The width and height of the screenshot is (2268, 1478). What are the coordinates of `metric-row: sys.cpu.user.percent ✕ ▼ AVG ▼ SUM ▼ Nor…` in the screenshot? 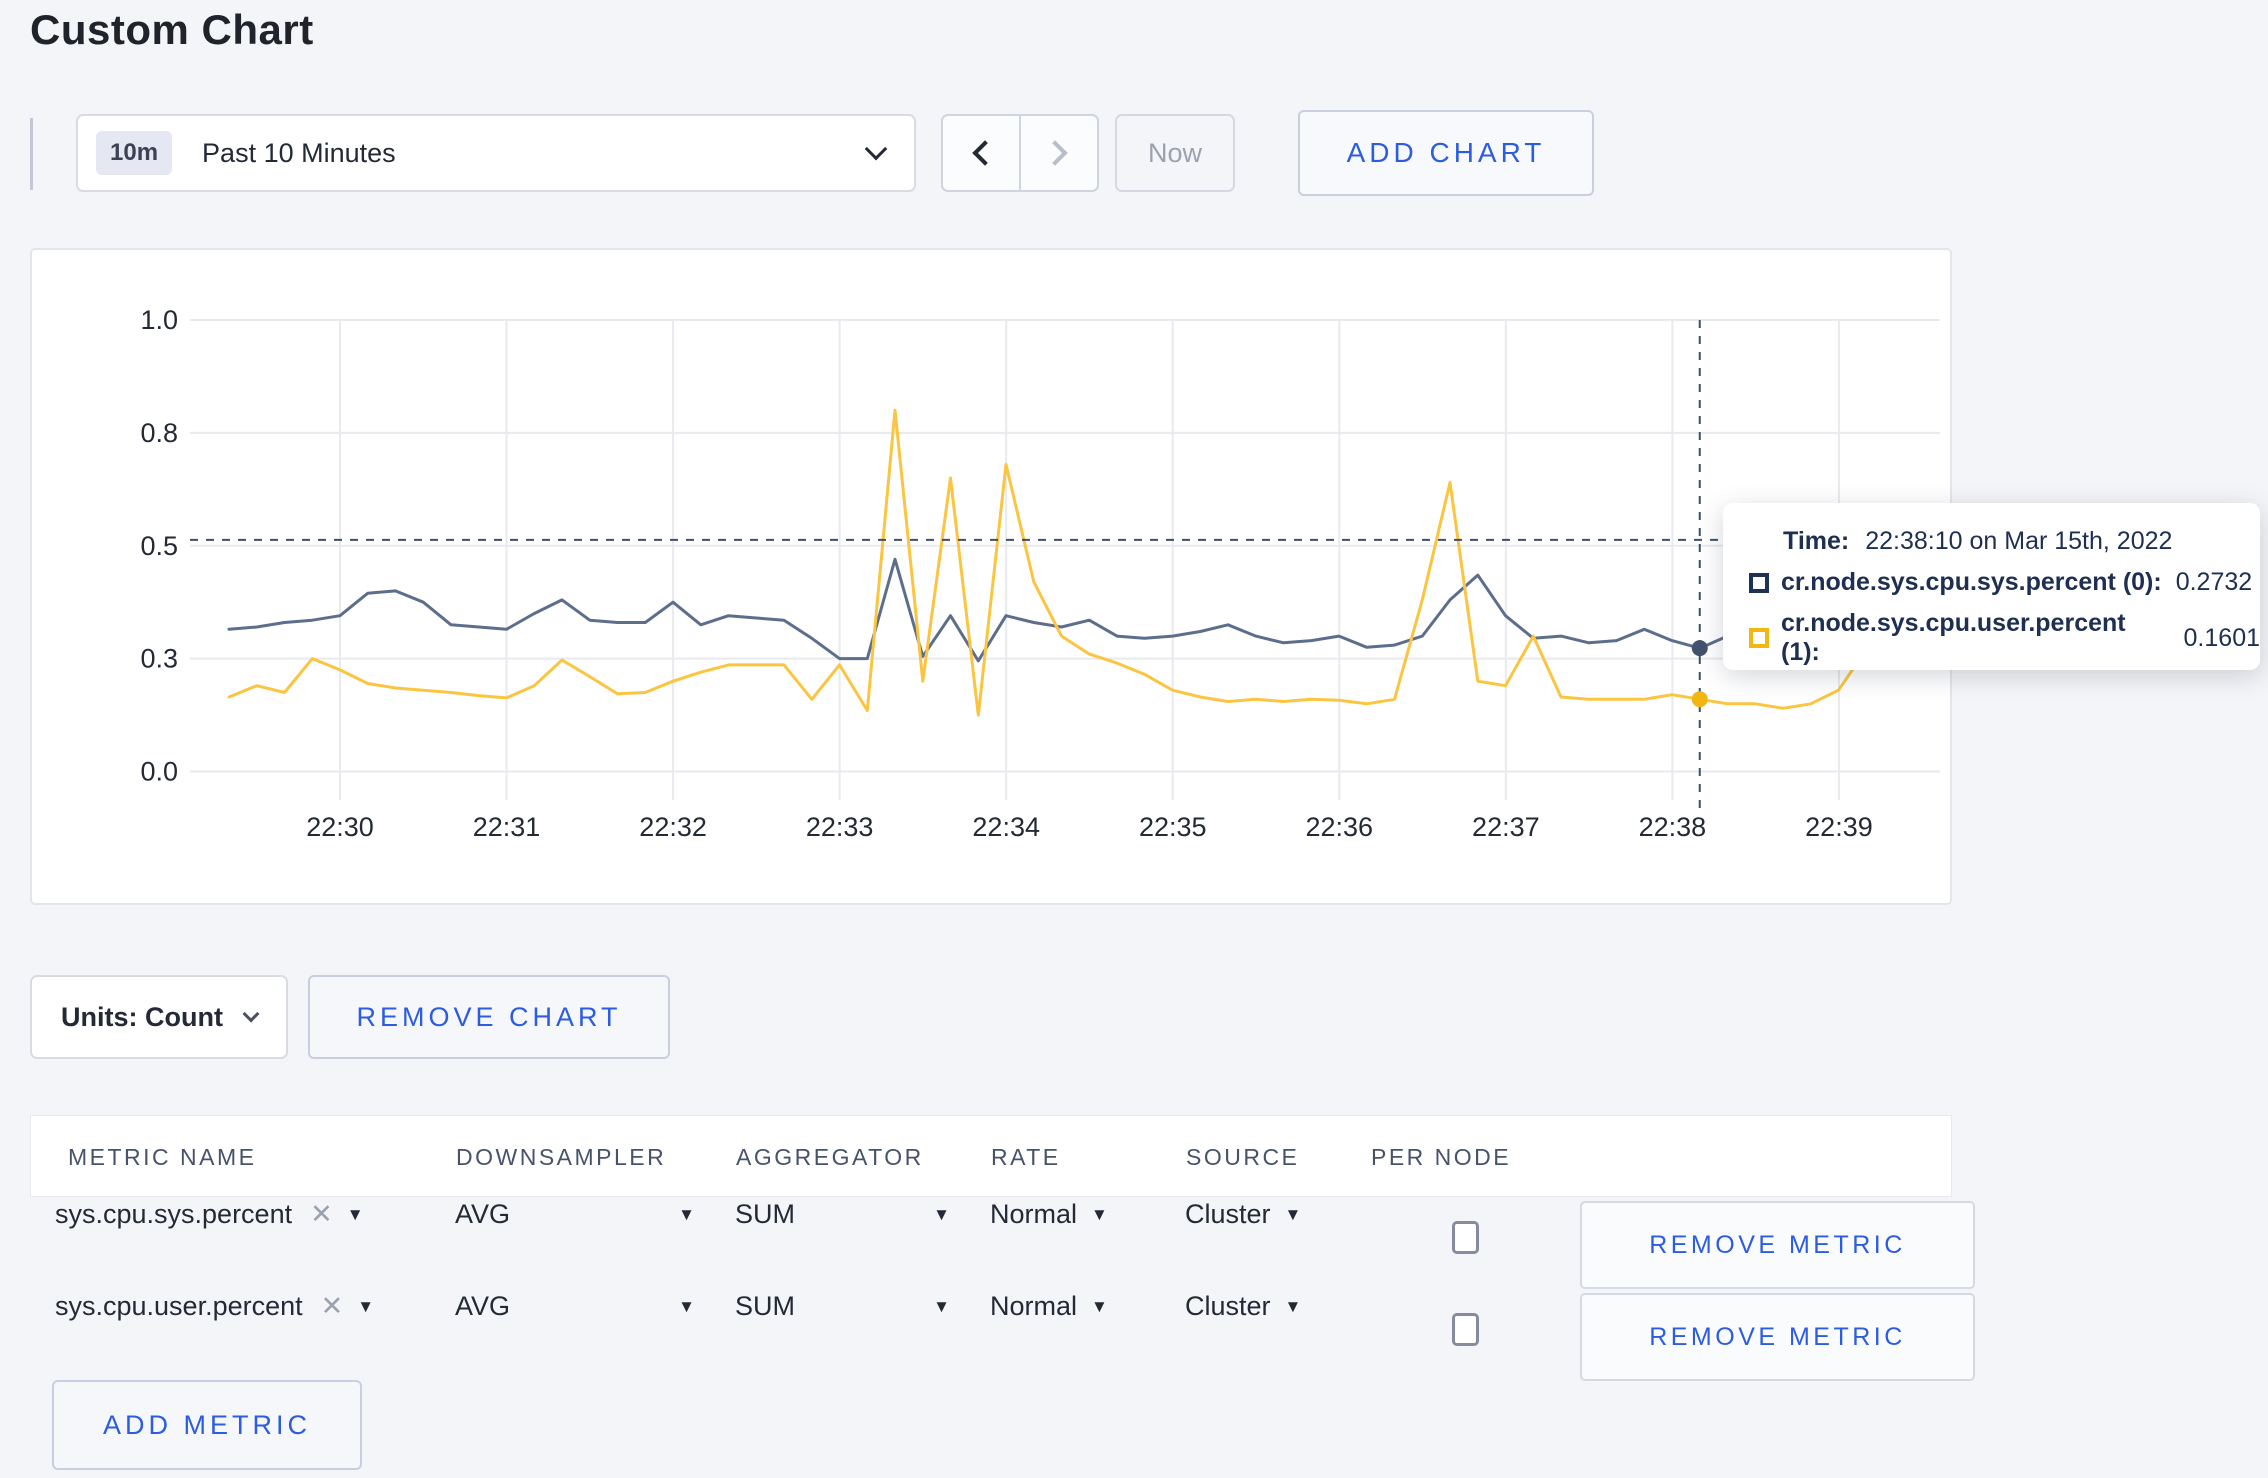 It's located at (1002, 1337).